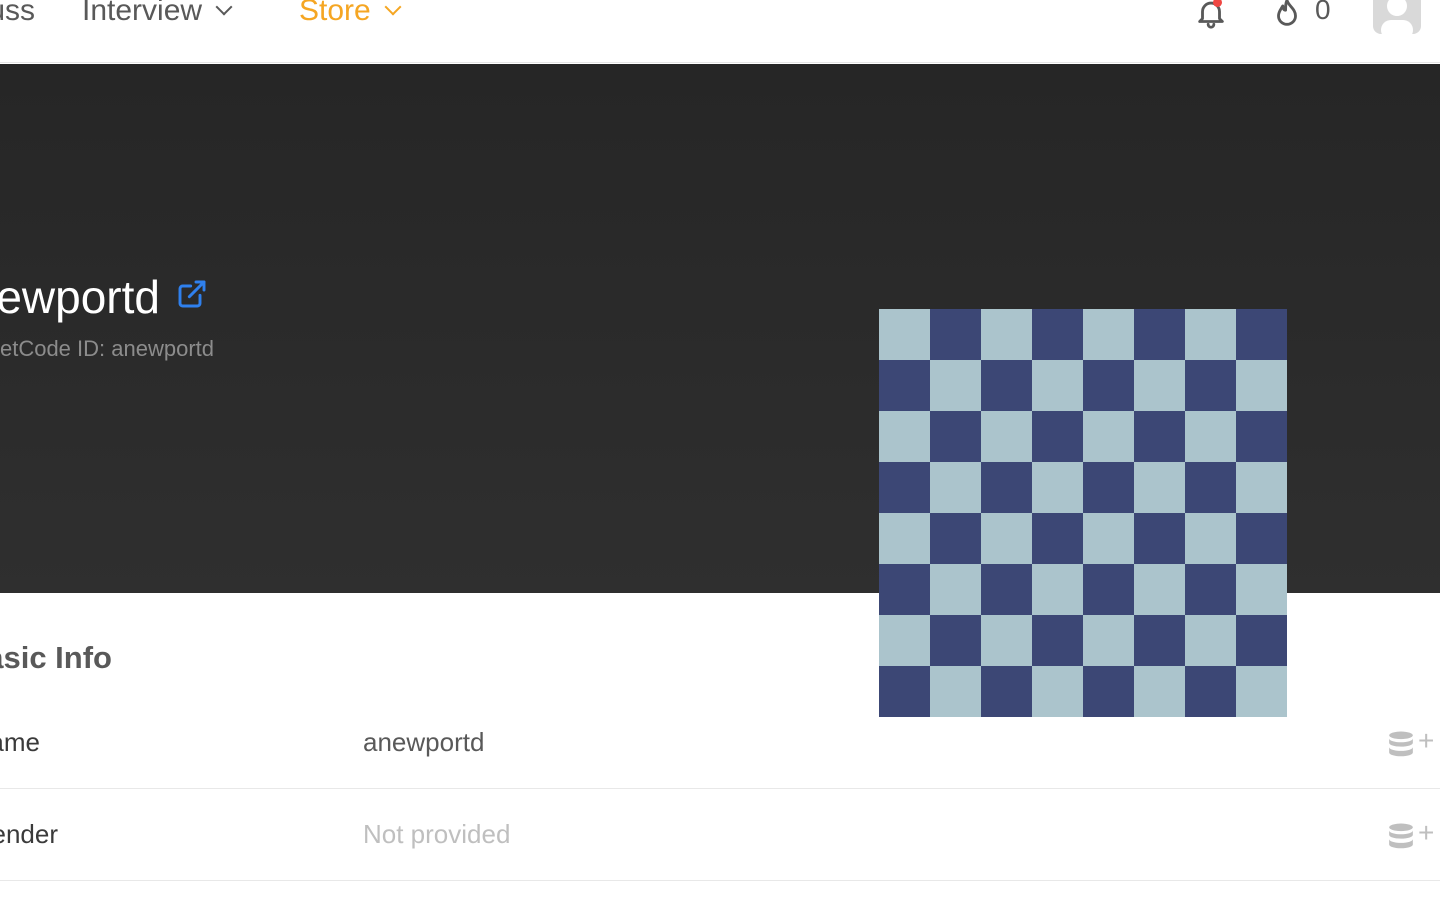  I want to click on nav-store: Store, so click(350, 14).